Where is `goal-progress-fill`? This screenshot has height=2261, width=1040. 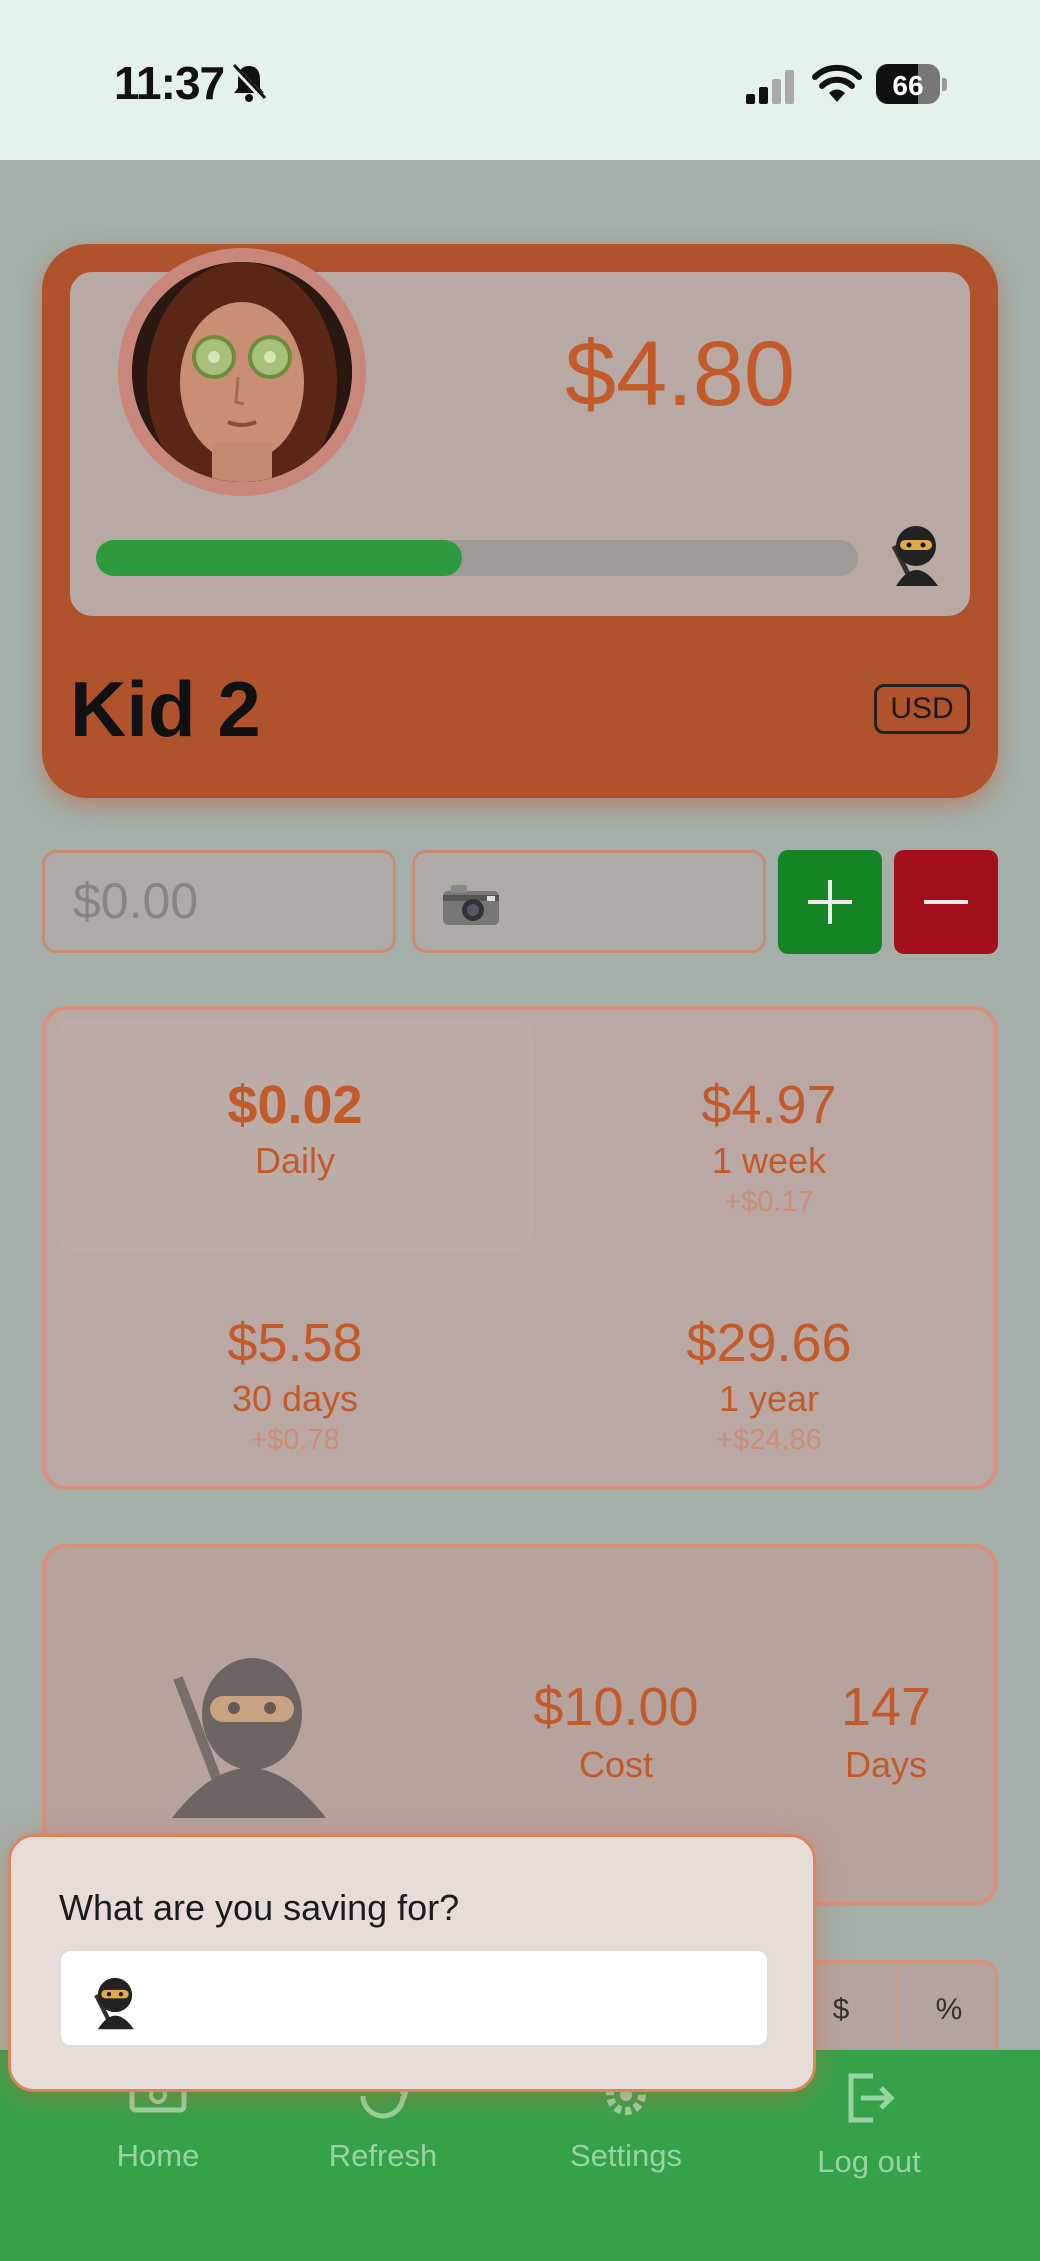 goal-progress-fill is located at coordinates (279, 558).